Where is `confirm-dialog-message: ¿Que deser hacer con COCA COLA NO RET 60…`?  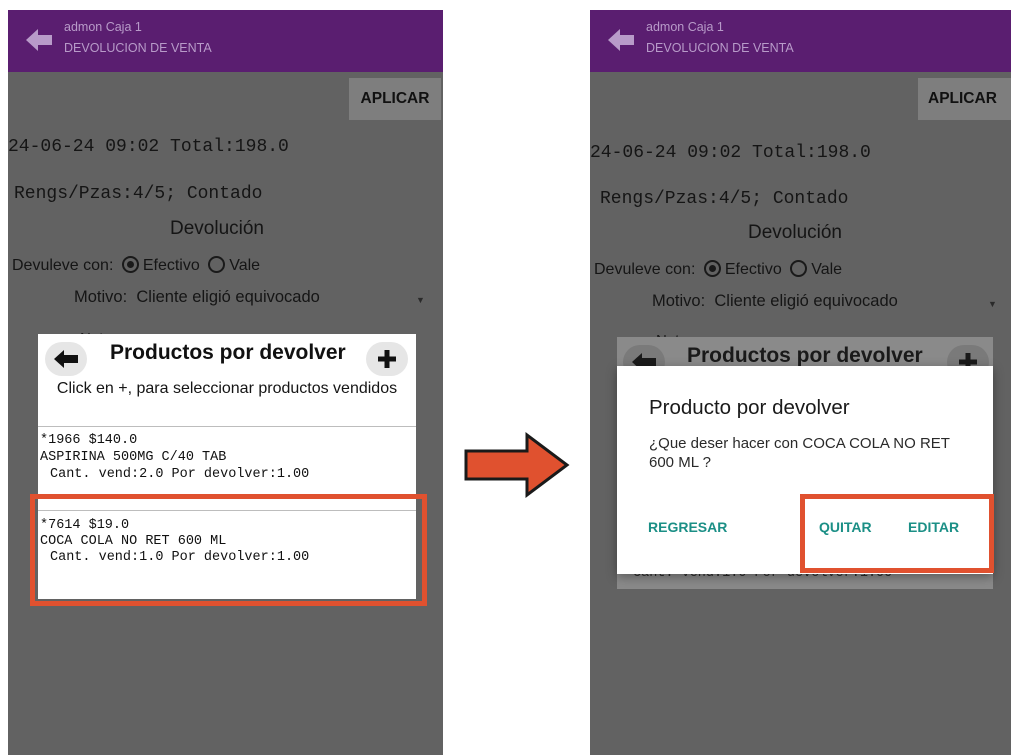 confirm-dialog-message: ¿Que deser hacer con COCA COLA NO RET 60… is located at coordinates (799, 453).